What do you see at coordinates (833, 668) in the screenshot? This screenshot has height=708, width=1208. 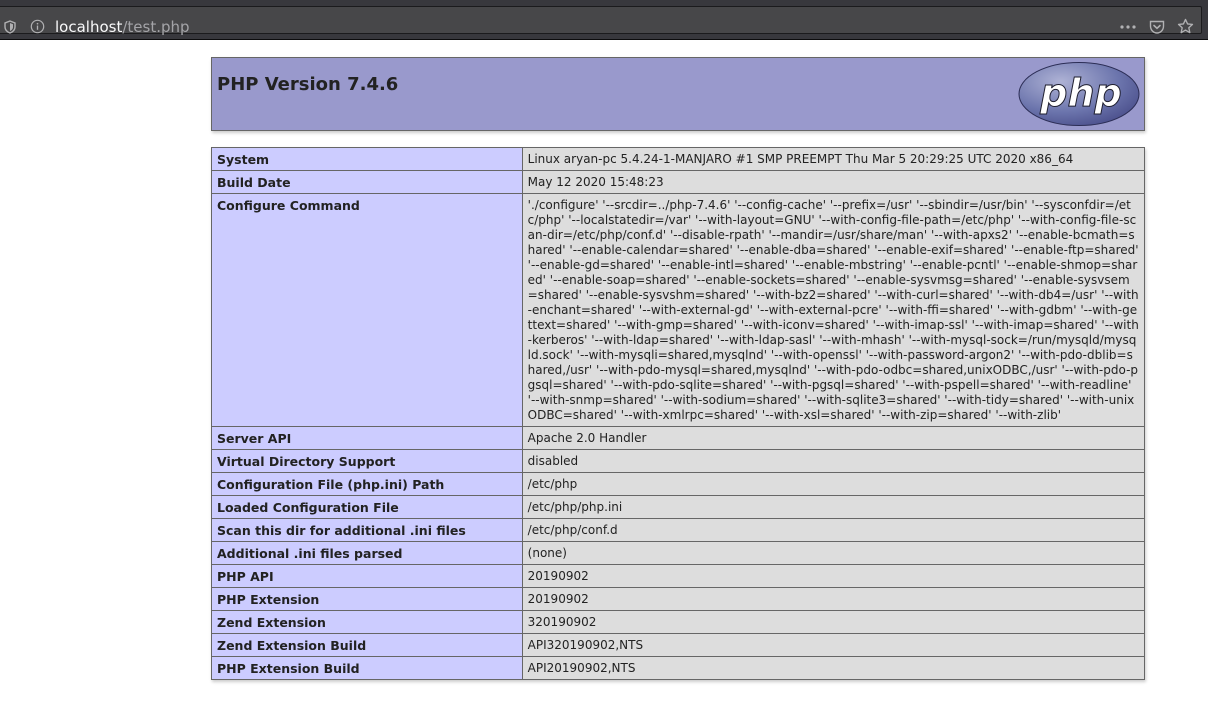 I see `row-value: API20190902,NTS` at bounding box center [833, 668].